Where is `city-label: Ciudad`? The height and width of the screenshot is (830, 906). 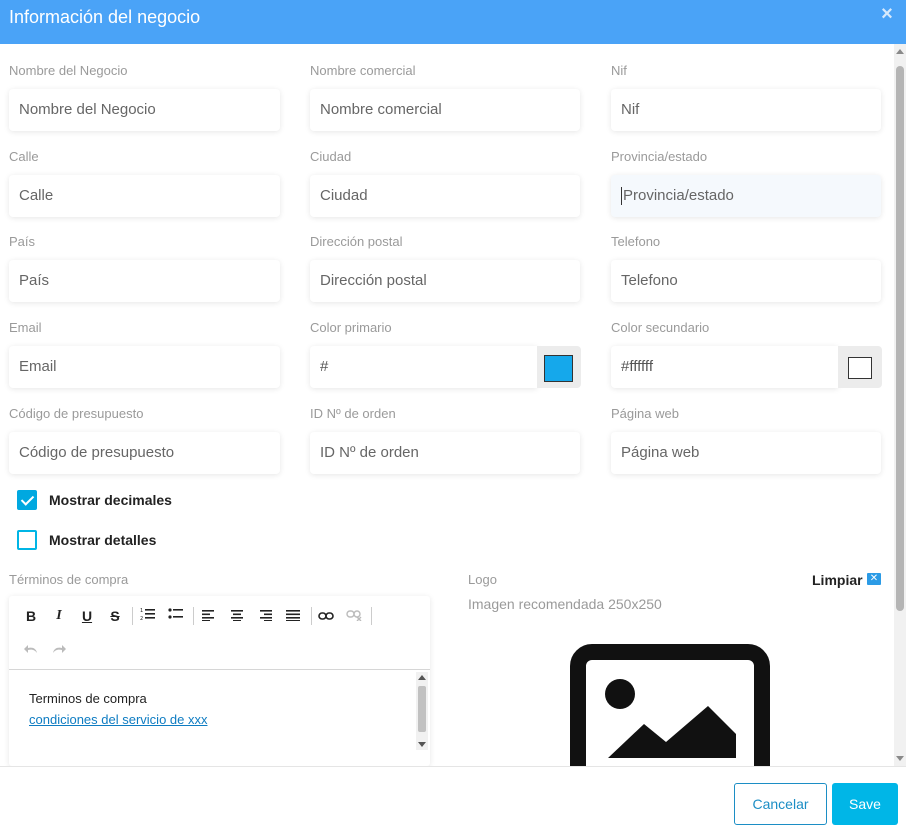
city-label: Ciudad is located at coordinates (331, 156).